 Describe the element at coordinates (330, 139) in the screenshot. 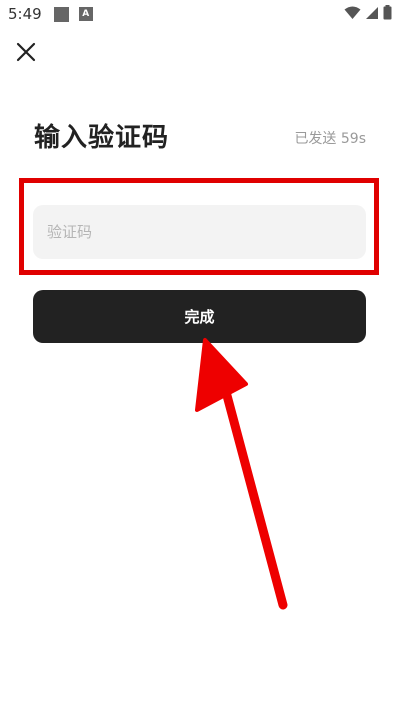

I see `resend-countdown: 已发送 59s` at that location.